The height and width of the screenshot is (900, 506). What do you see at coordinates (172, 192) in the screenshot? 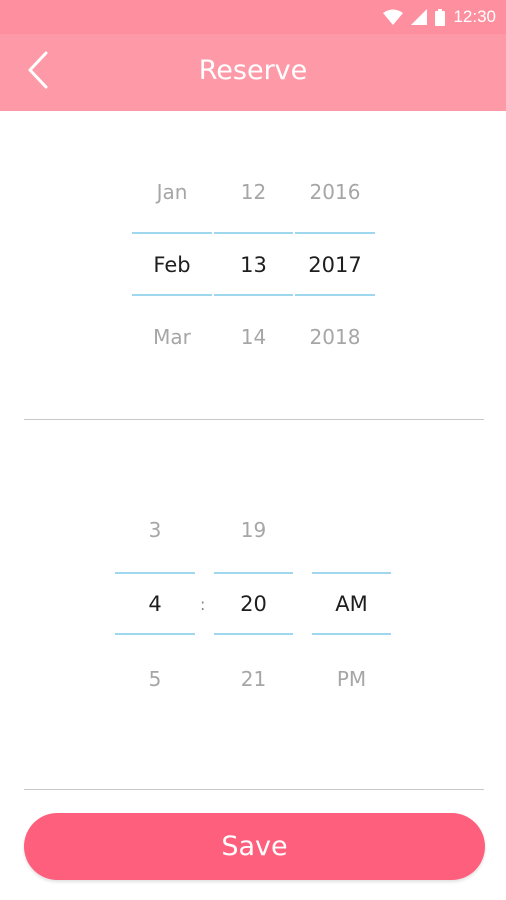
I see `month-prev: Jan` at bounding box center [172, 192].